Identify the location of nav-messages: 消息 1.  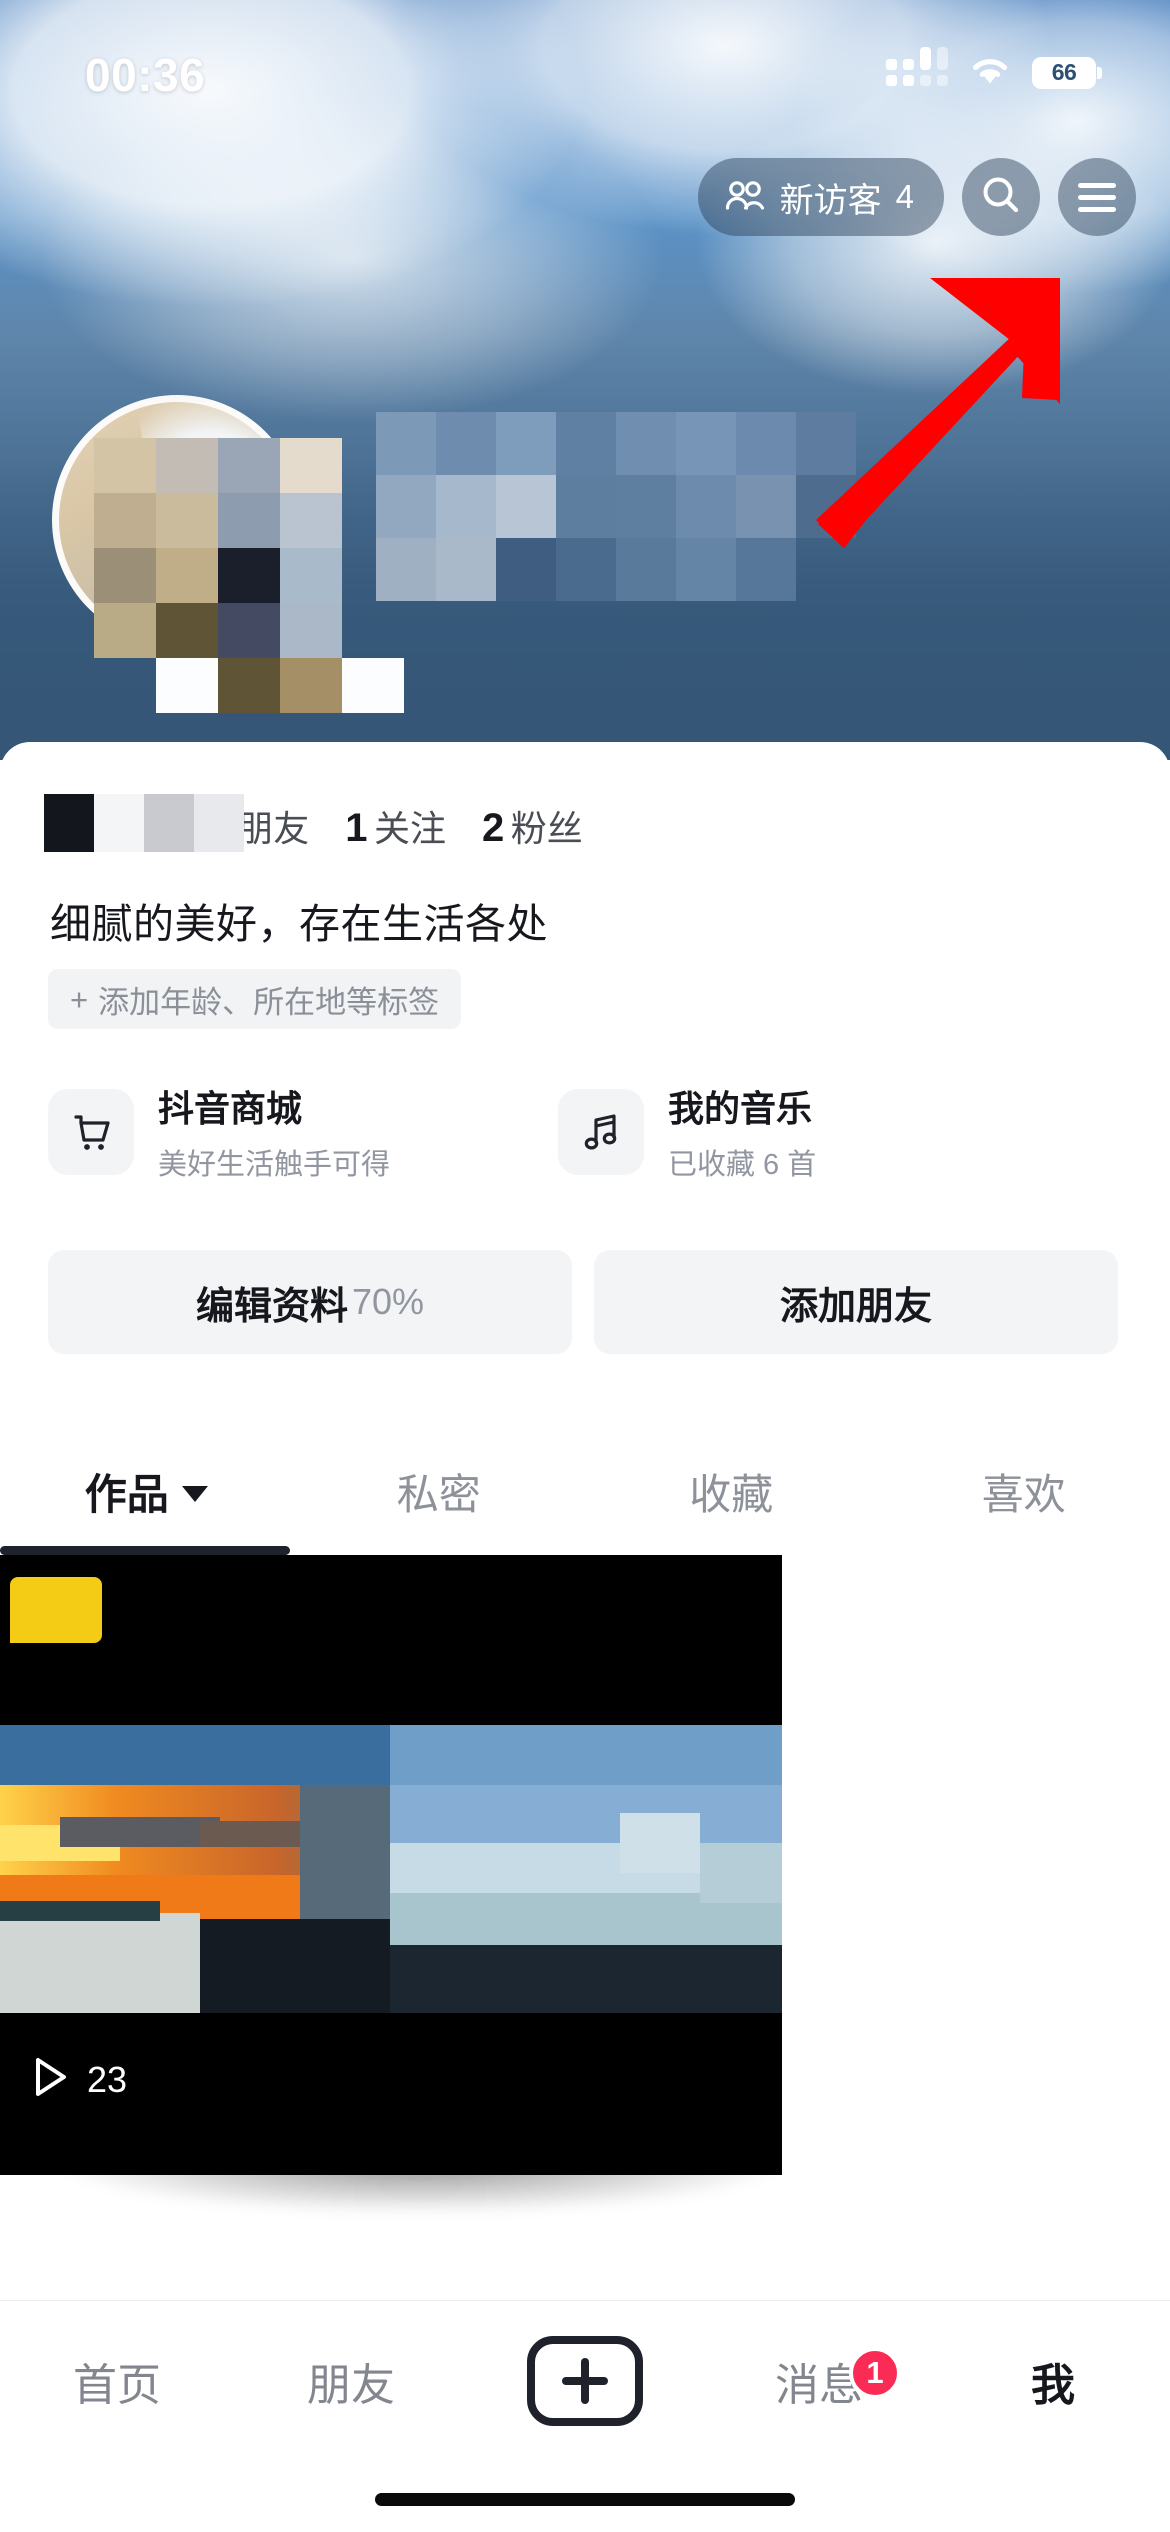
(819, 2380).